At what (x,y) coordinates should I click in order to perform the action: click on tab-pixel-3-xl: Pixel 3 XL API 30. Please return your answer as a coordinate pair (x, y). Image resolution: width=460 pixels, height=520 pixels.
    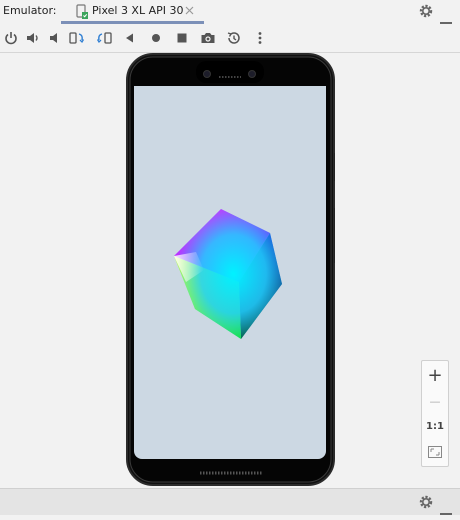
    Looking at the image, I should click on (132, 12).